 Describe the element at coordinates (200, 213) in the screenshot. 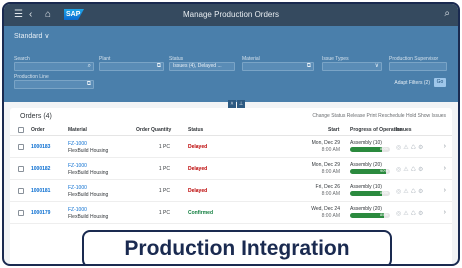

I see `status-text: Confirmed` at that location.